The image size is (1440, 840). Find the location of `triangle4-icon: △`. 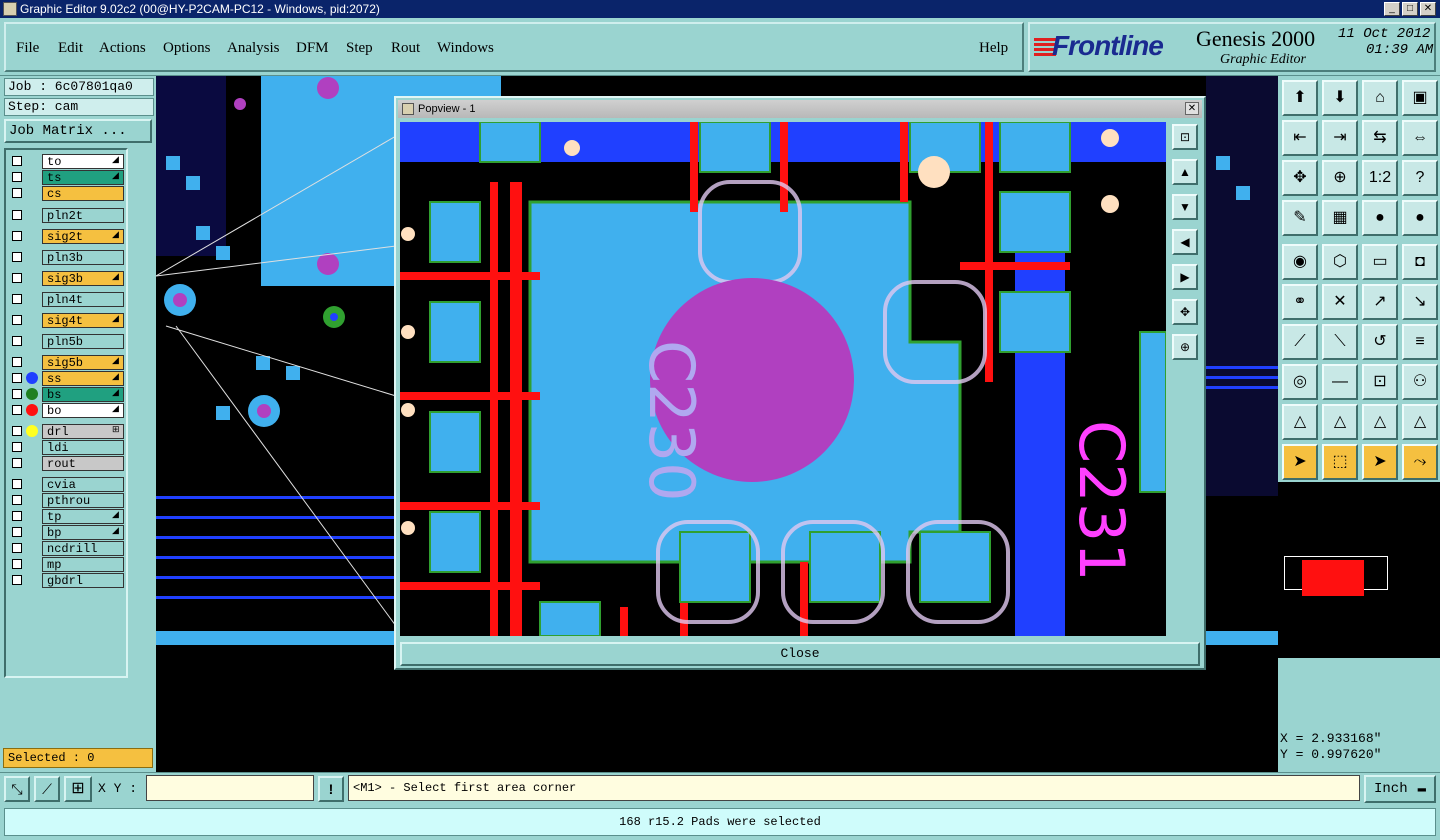

triangle4-icon: △ is located at coordinates (1420, 422).